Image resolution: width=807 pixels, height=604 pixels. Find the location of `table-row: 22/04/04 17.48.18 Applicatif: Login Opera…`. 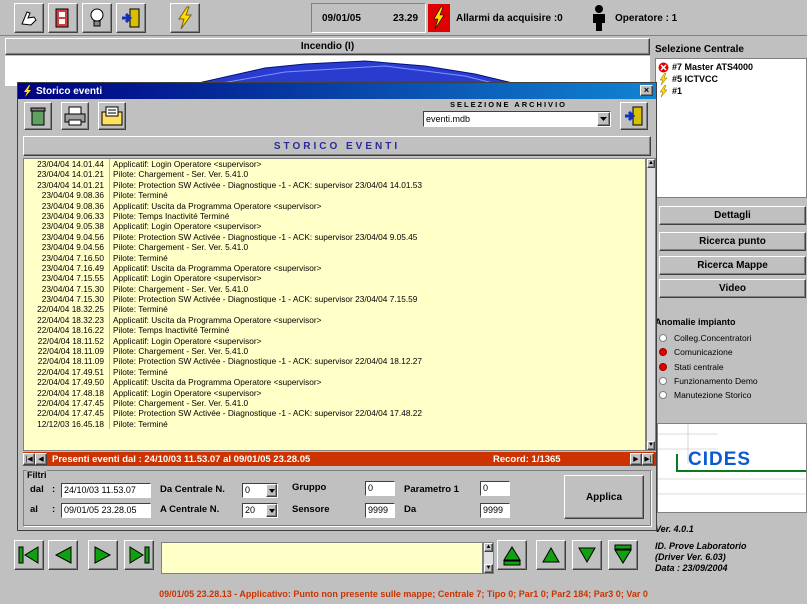

table-row: 22/04/04 17.48.18 Applicatif: Login Opera… is located at coordinates (334, 392).